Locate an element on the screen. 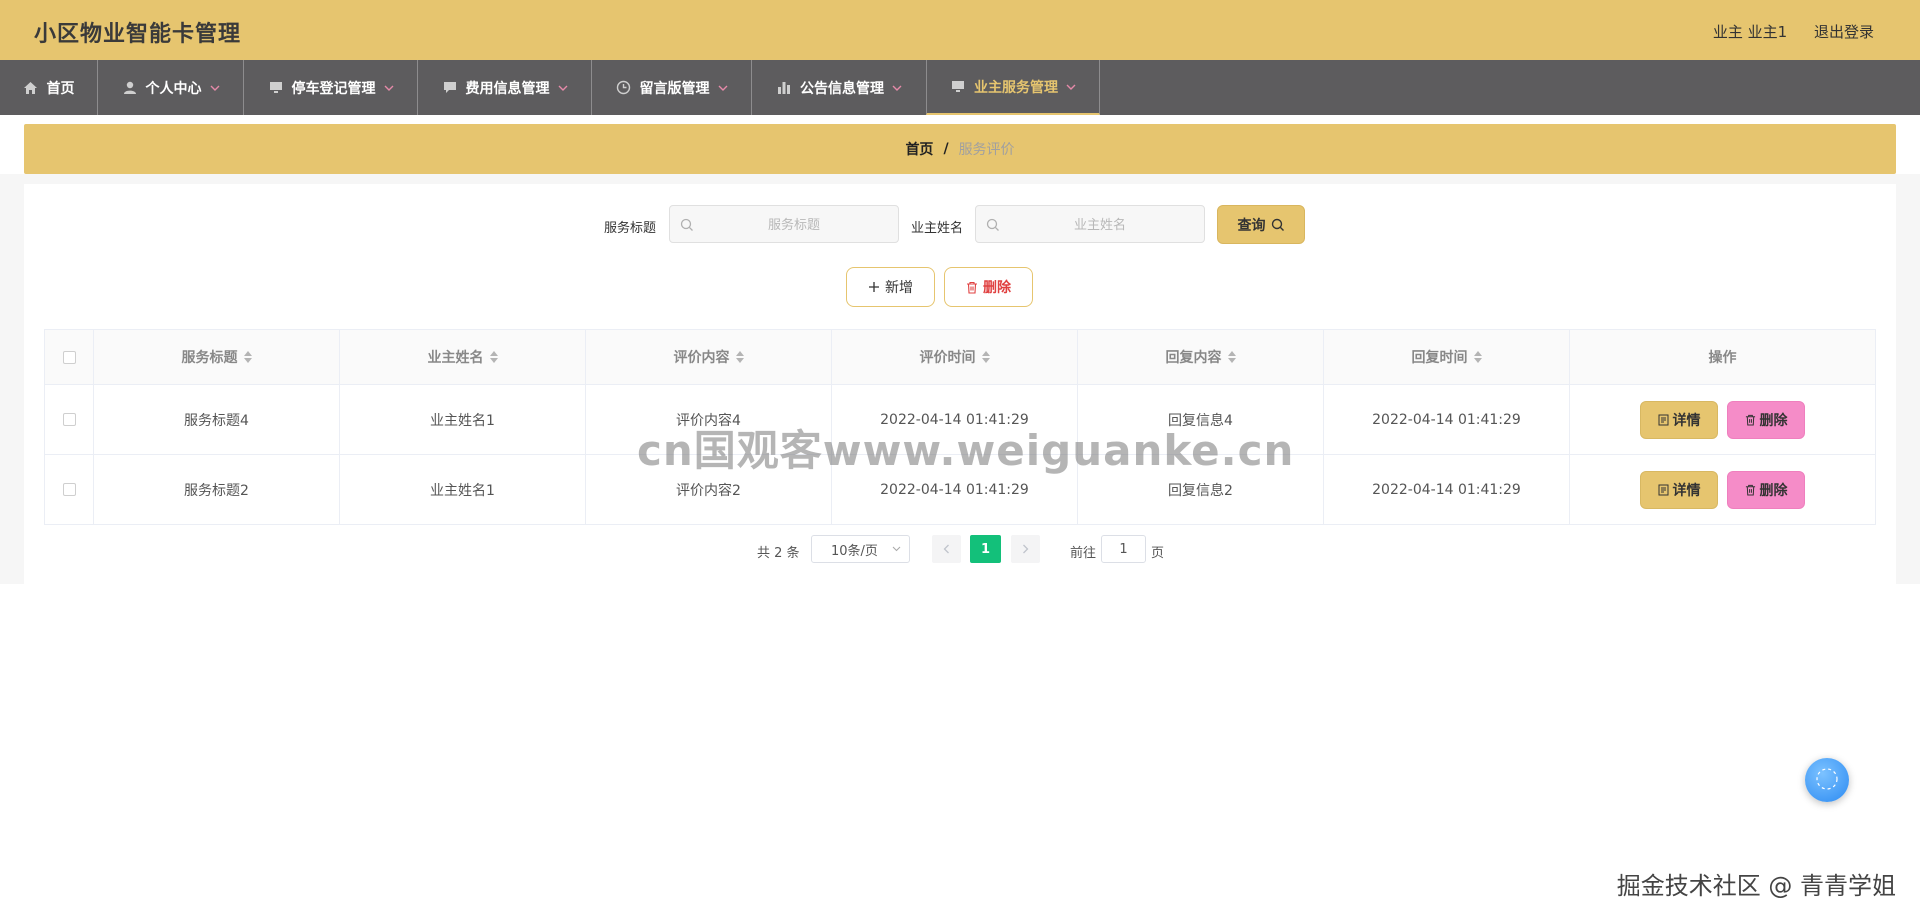 The height and width of the screenshot is (919, 1920). batch-delete-button: 删除 is located at coordinates (988, 287).